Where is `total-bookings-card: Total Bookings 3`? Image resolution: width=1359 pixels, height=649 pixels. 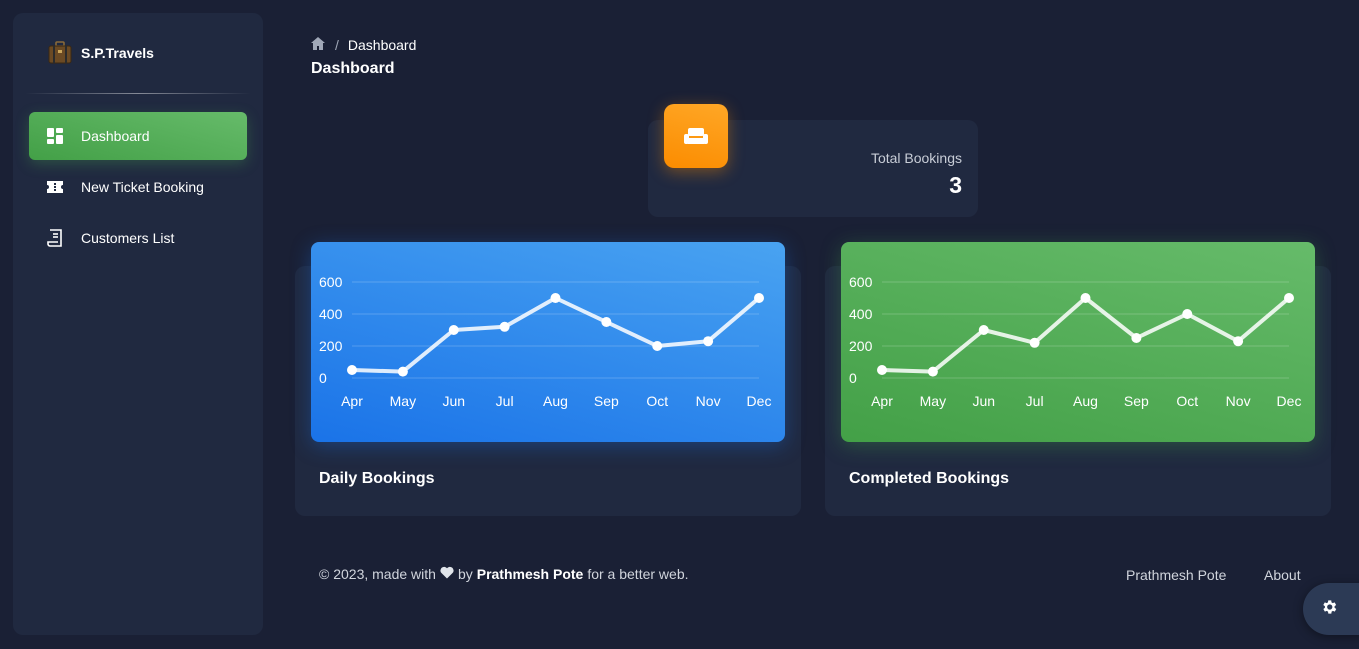
total-bookings-card: Total Bookings 3 is located at coordinates (813, 160).